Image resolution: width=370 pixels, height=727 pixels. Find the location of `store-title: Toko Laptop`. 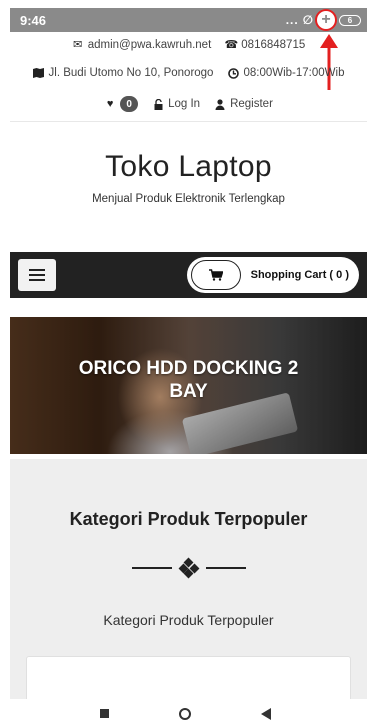

store-title: Toko Laptop is located at coordinates (188, 167).